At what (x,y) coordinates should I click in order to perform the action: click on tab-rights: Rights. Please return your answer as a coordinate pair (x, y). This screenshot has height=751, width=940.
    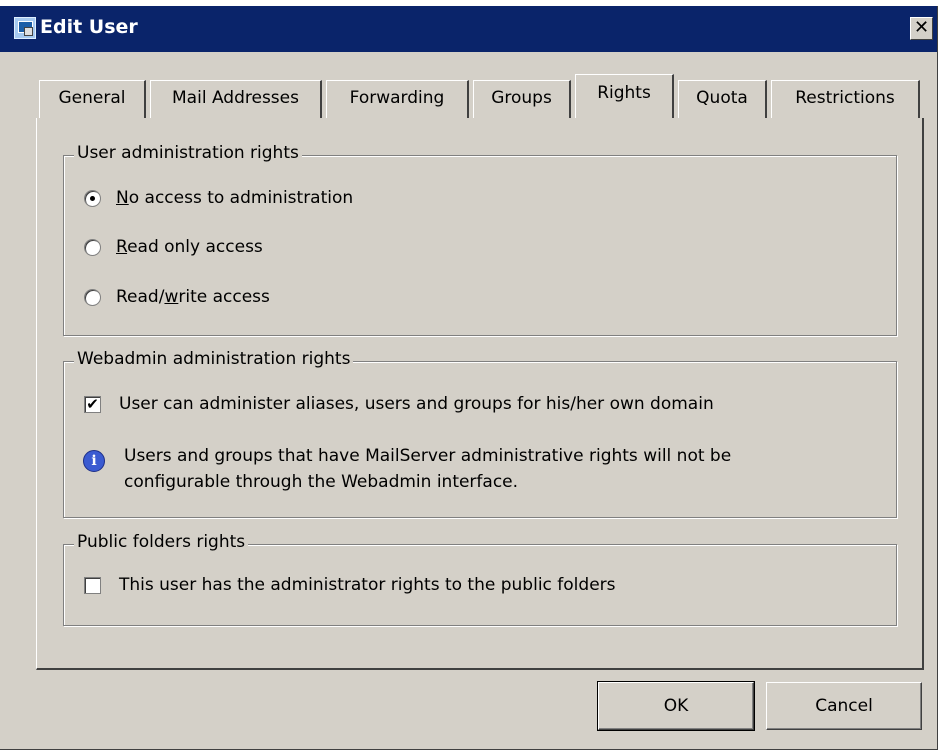
    Looking at the image, I should click on (624, 96).